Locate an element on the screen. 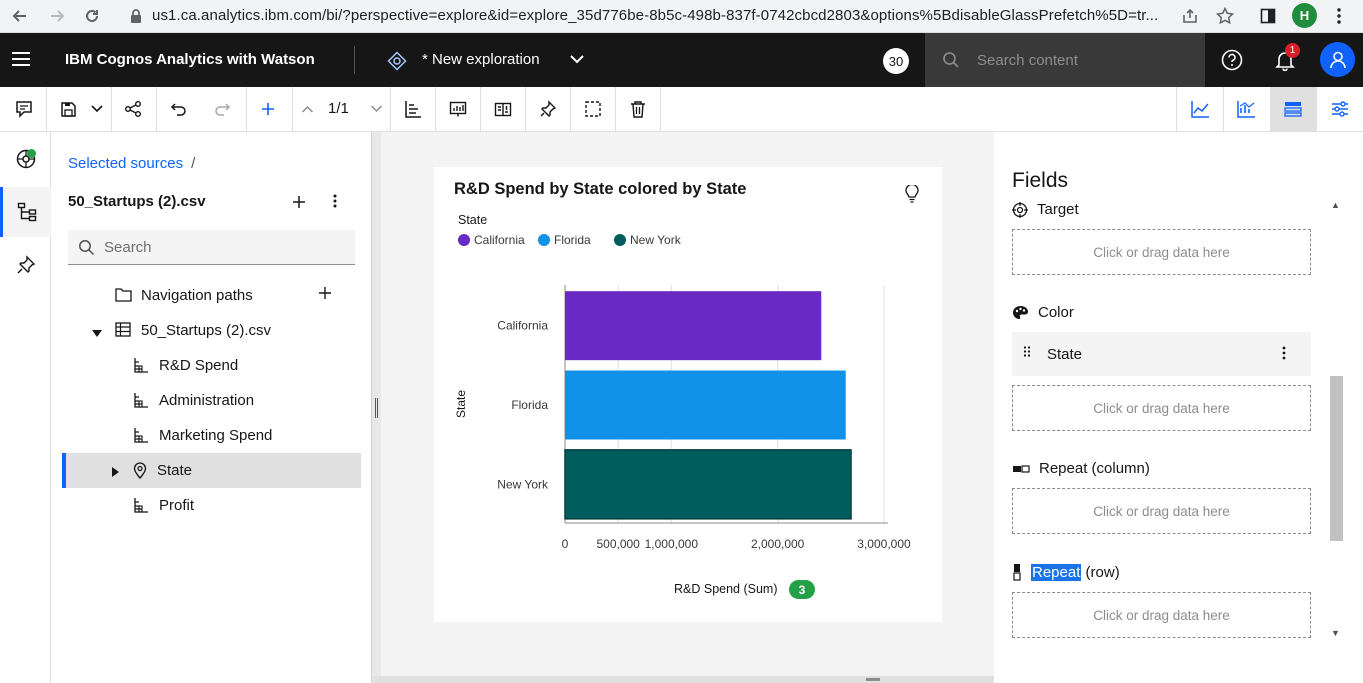  bar is located at coordinates (705, 405).